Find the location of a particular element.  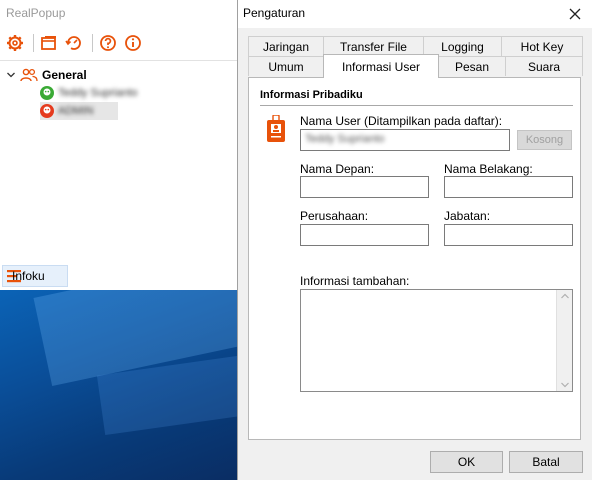

help-icon is located at coordinates (108, 43).